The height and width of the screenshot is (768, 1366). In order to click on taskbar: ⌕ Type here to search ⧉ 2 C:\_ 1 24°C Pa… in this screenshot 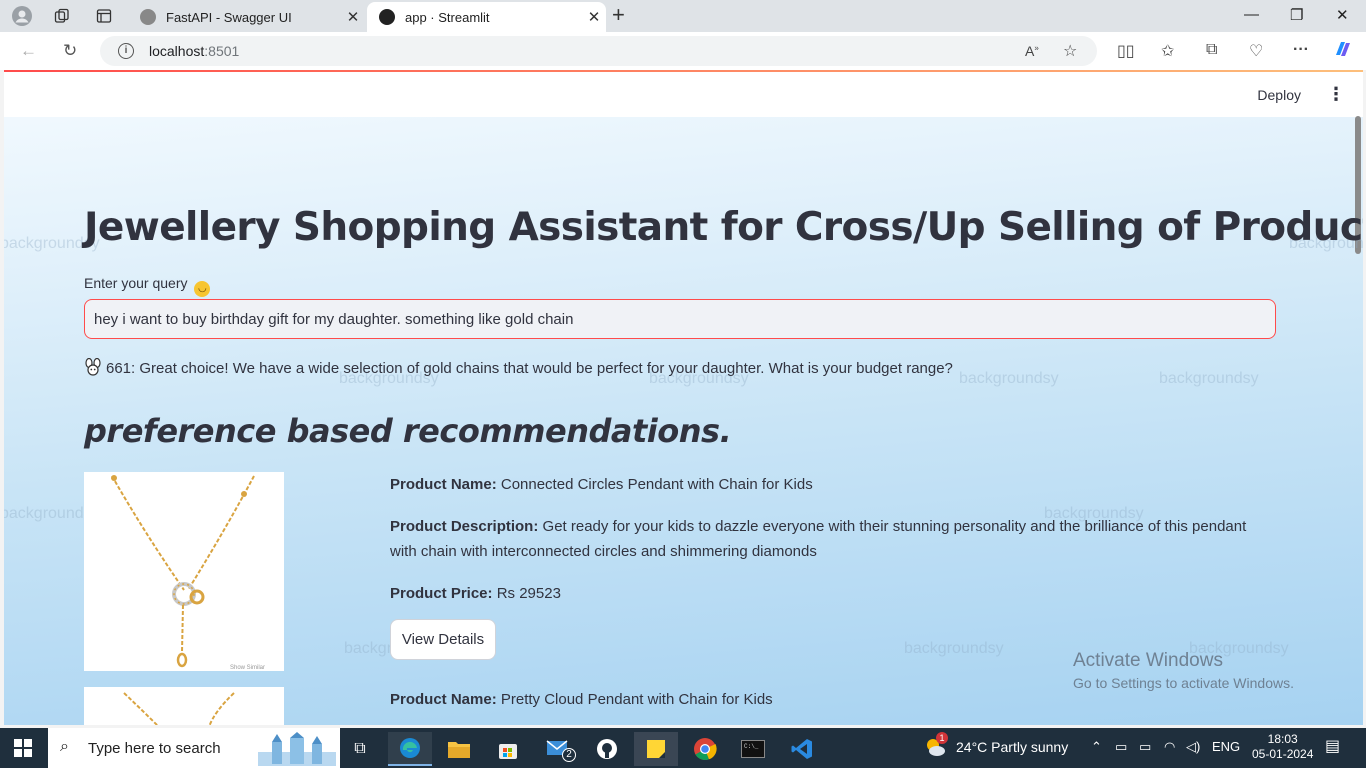, I will do `click(683, 748)`.